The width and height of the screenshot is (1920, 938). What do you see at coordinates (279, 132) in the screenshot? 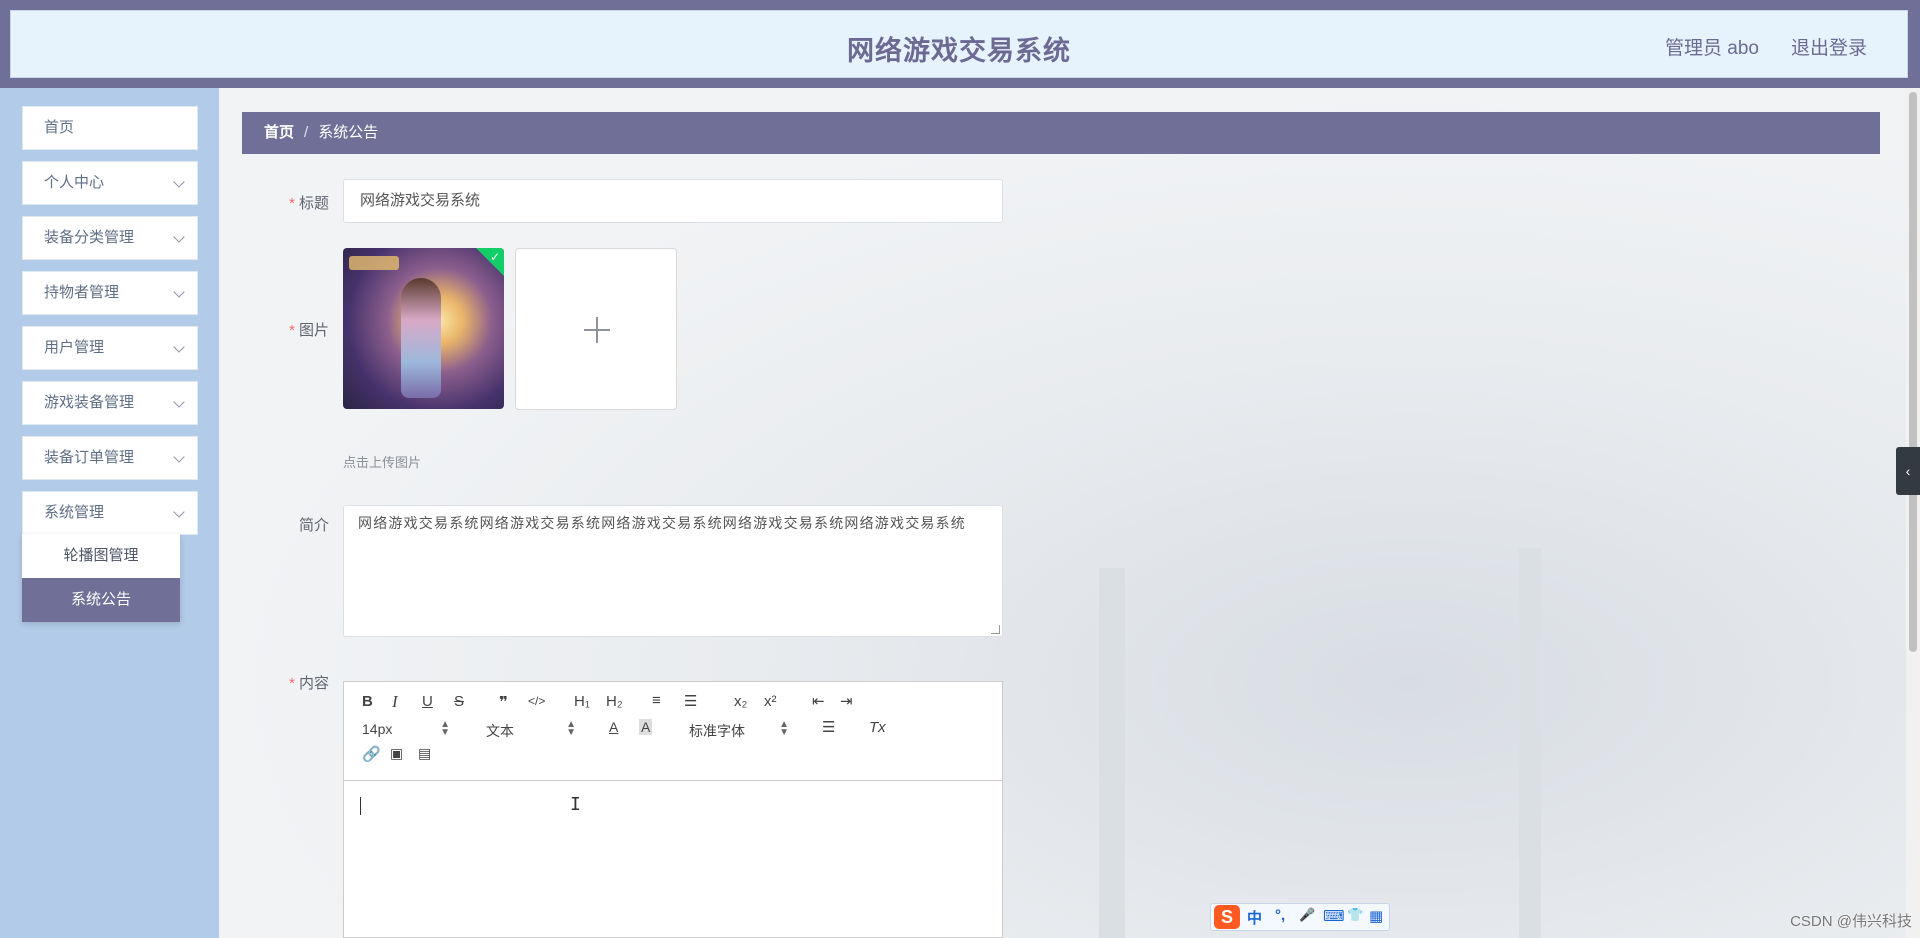
I see `breadcrumb-home: 首页` at bounding box center [279, 132].